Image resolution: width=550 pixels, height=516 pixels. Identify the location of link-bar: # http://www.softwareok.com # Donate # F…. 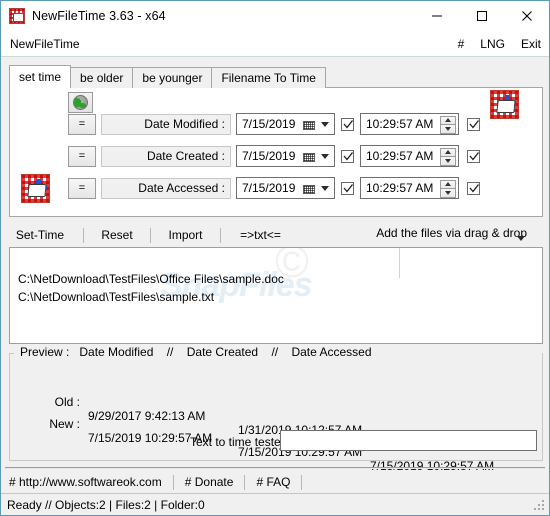
(276, 482).